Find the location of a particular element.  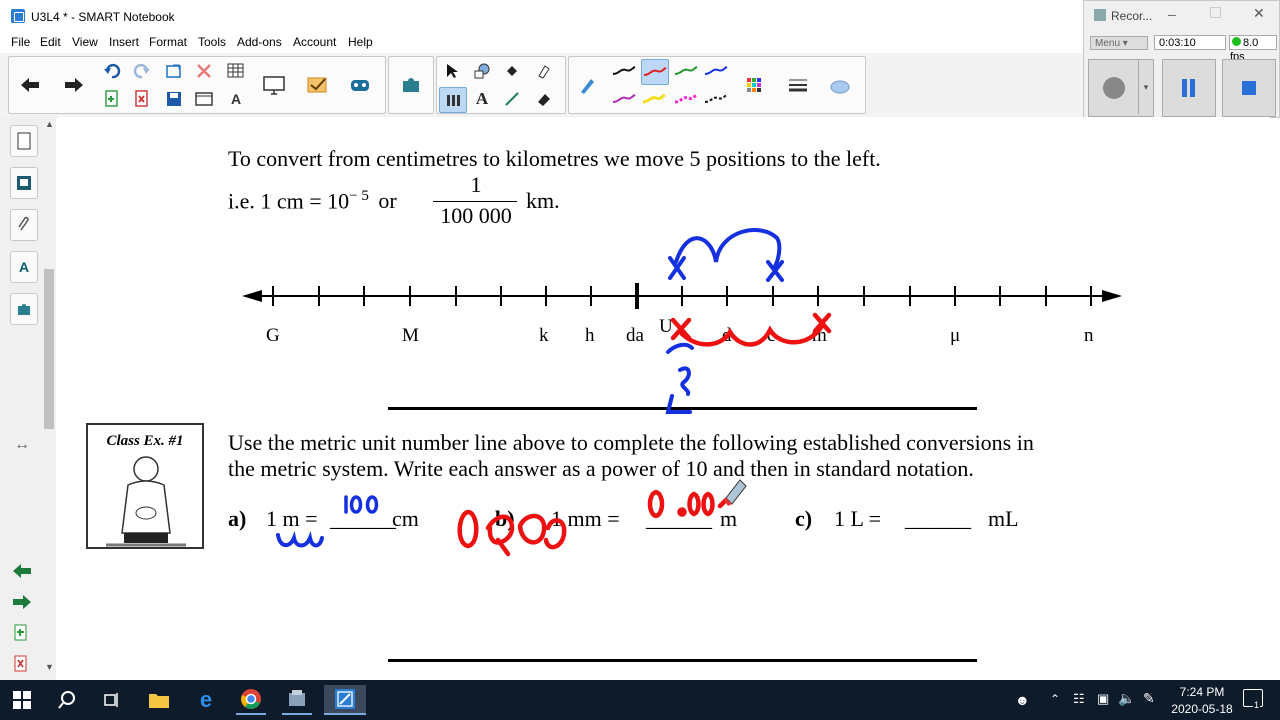

resize-horizontal-icon: ↔ is located at coordinates (22, 445).